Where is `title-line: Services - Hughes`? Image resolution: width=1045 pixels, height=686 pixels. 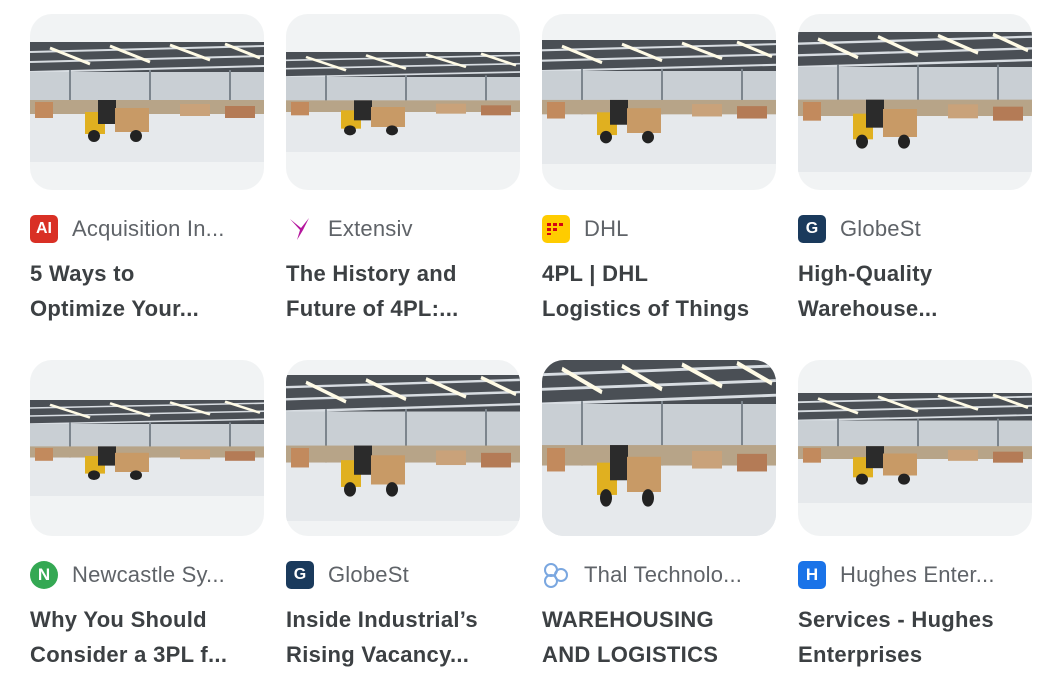
title-line: Services - Hughes is located at coordinates (896, 619).